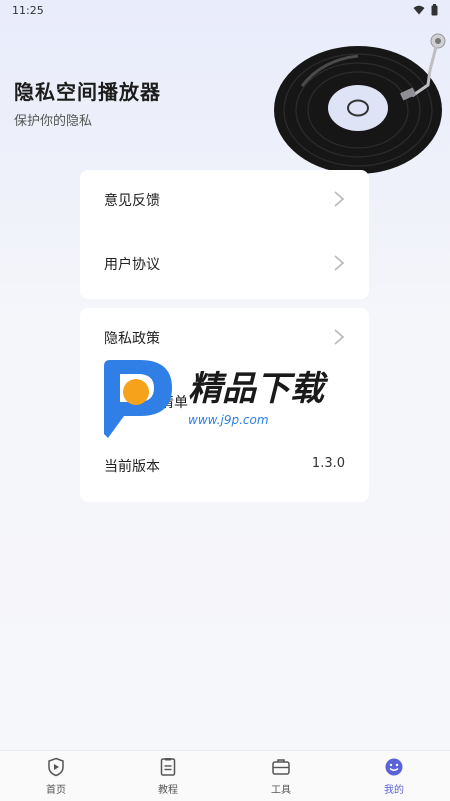  What do you see at coordinates (328, 463) in the screenshot?
I see `version-value: 1.3.0` at bounding box center [328, 463].